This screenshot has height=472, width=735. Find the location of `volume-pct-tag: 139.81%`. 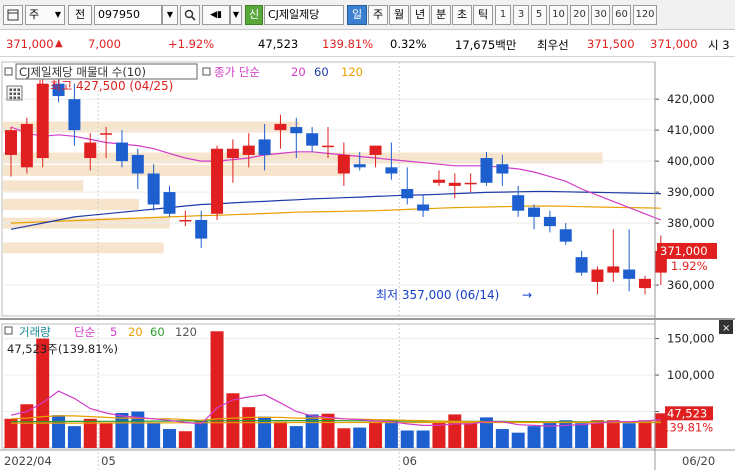

volume-pct-tag: 139.81% is located at coordinates (687, 427).